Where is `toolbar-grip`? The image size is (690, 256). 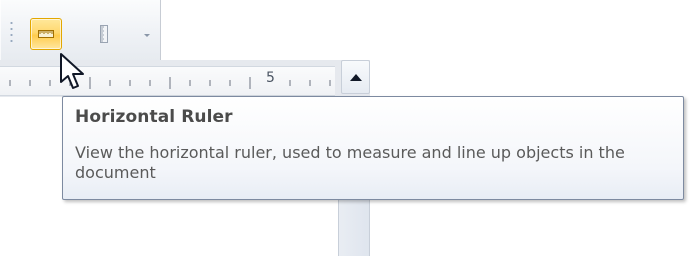
toolbar-grip is located at coordinates (11, 33).